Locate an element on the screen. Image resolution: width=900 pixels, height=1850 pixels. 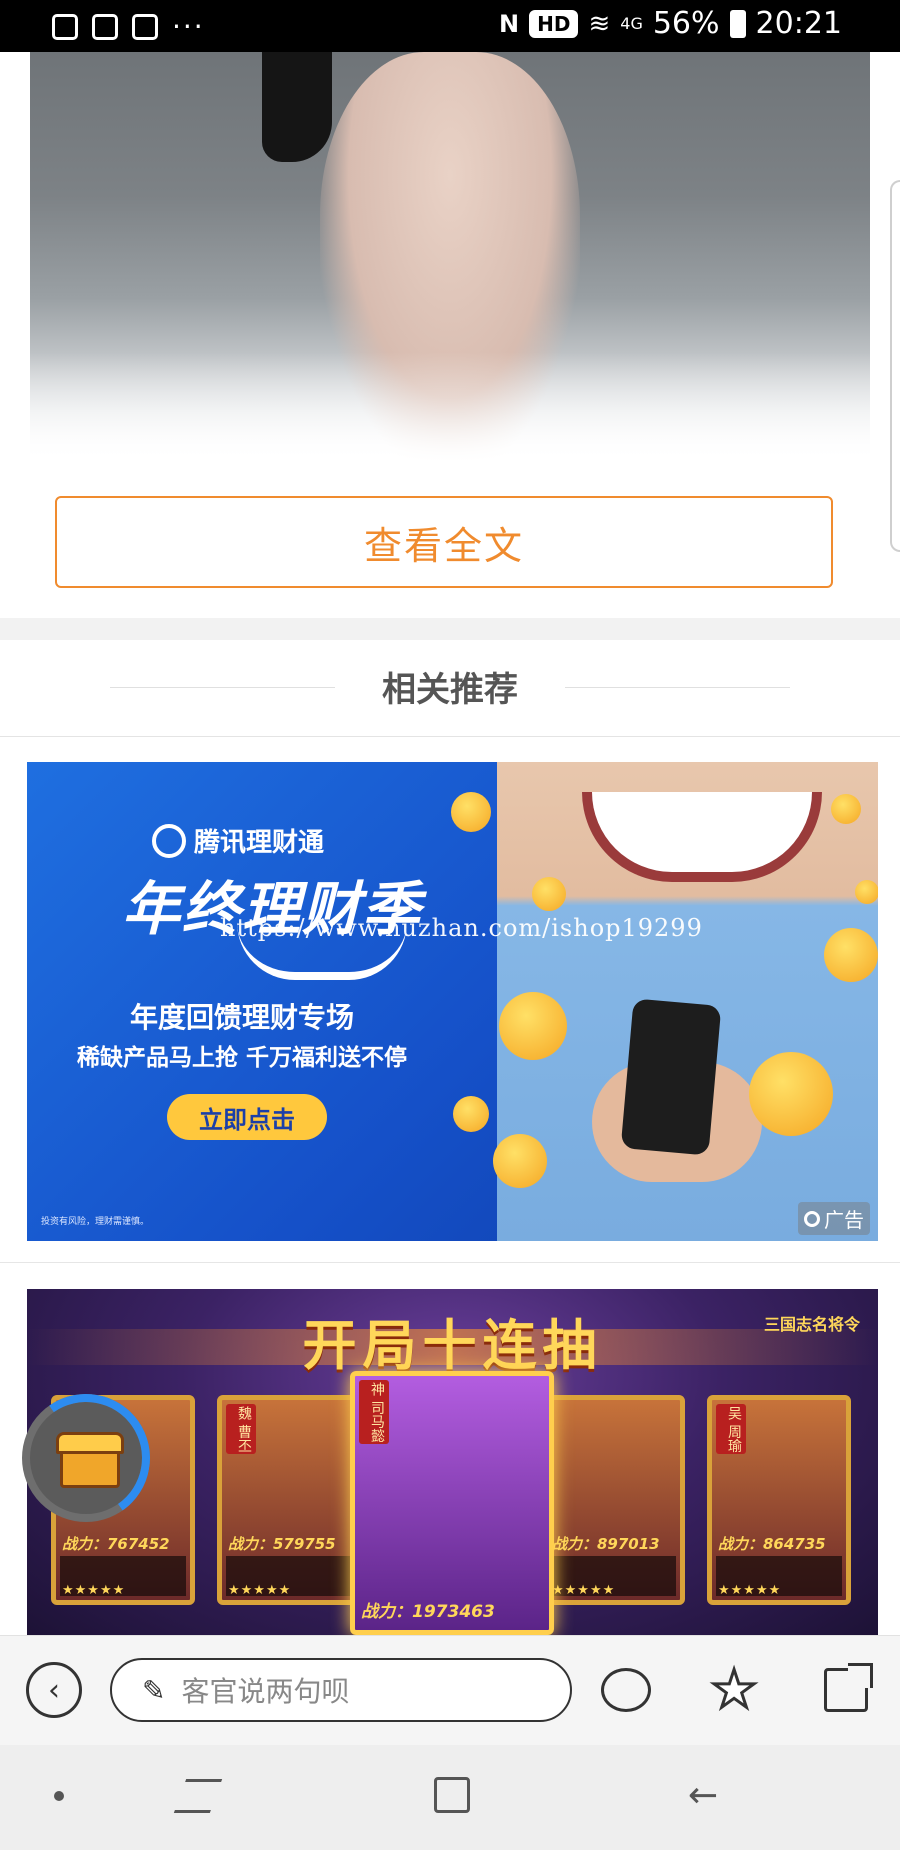
share-shape is located at coordinates (848, 1687).